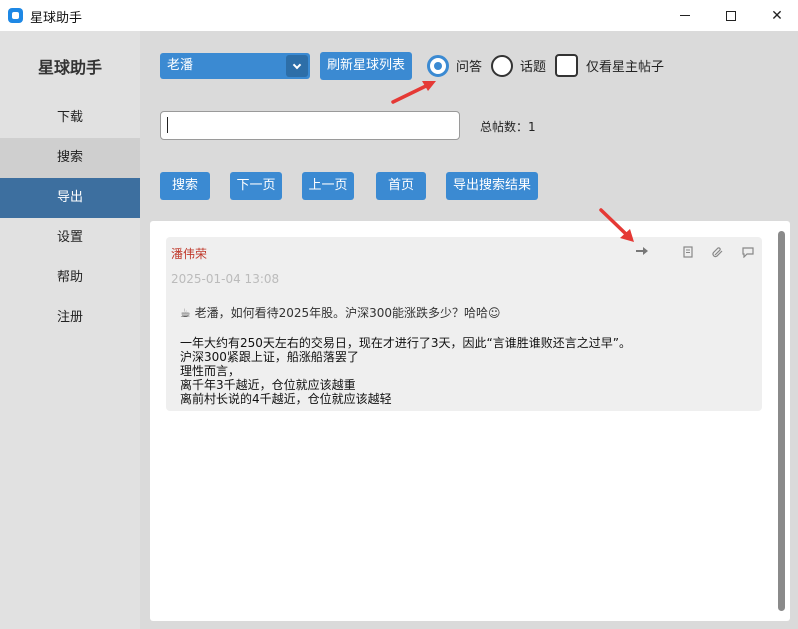  Describe the element at coordinates (533, 67) in the screenshot. I see `radio-topic-label: 话题` at that location.